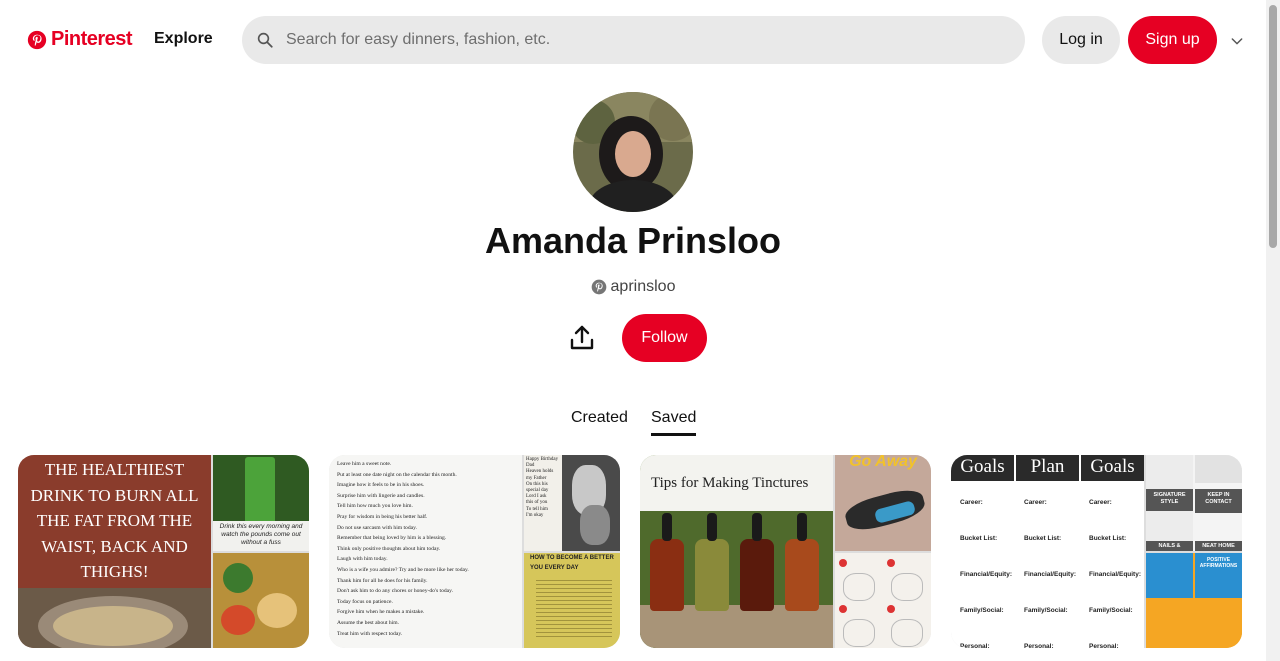 The width and height of the screenshot is (1280, 661). Describe the element at coordinates (368, 622) in the screenshot. I see `list-line: Assume the best about him.` at that location.